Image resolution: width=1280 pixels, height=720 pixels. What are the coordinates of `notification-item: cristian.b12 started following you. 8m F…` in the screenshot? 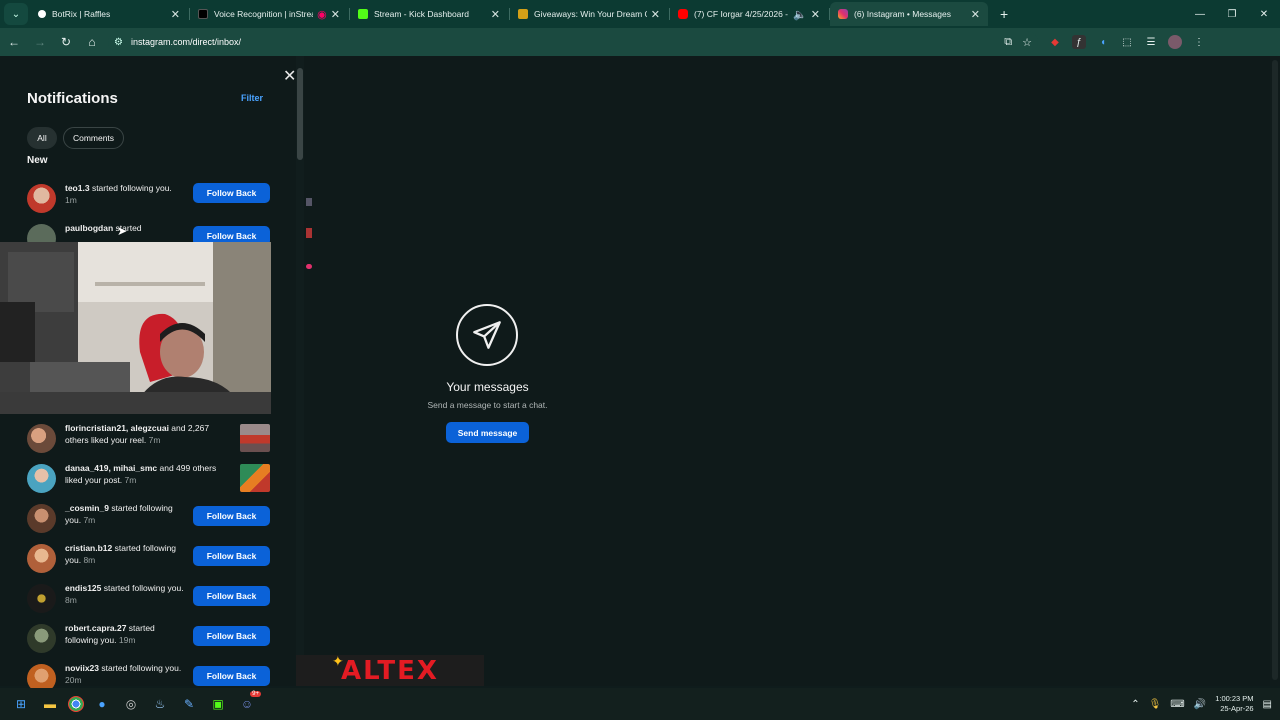 It's located at (149, 560).